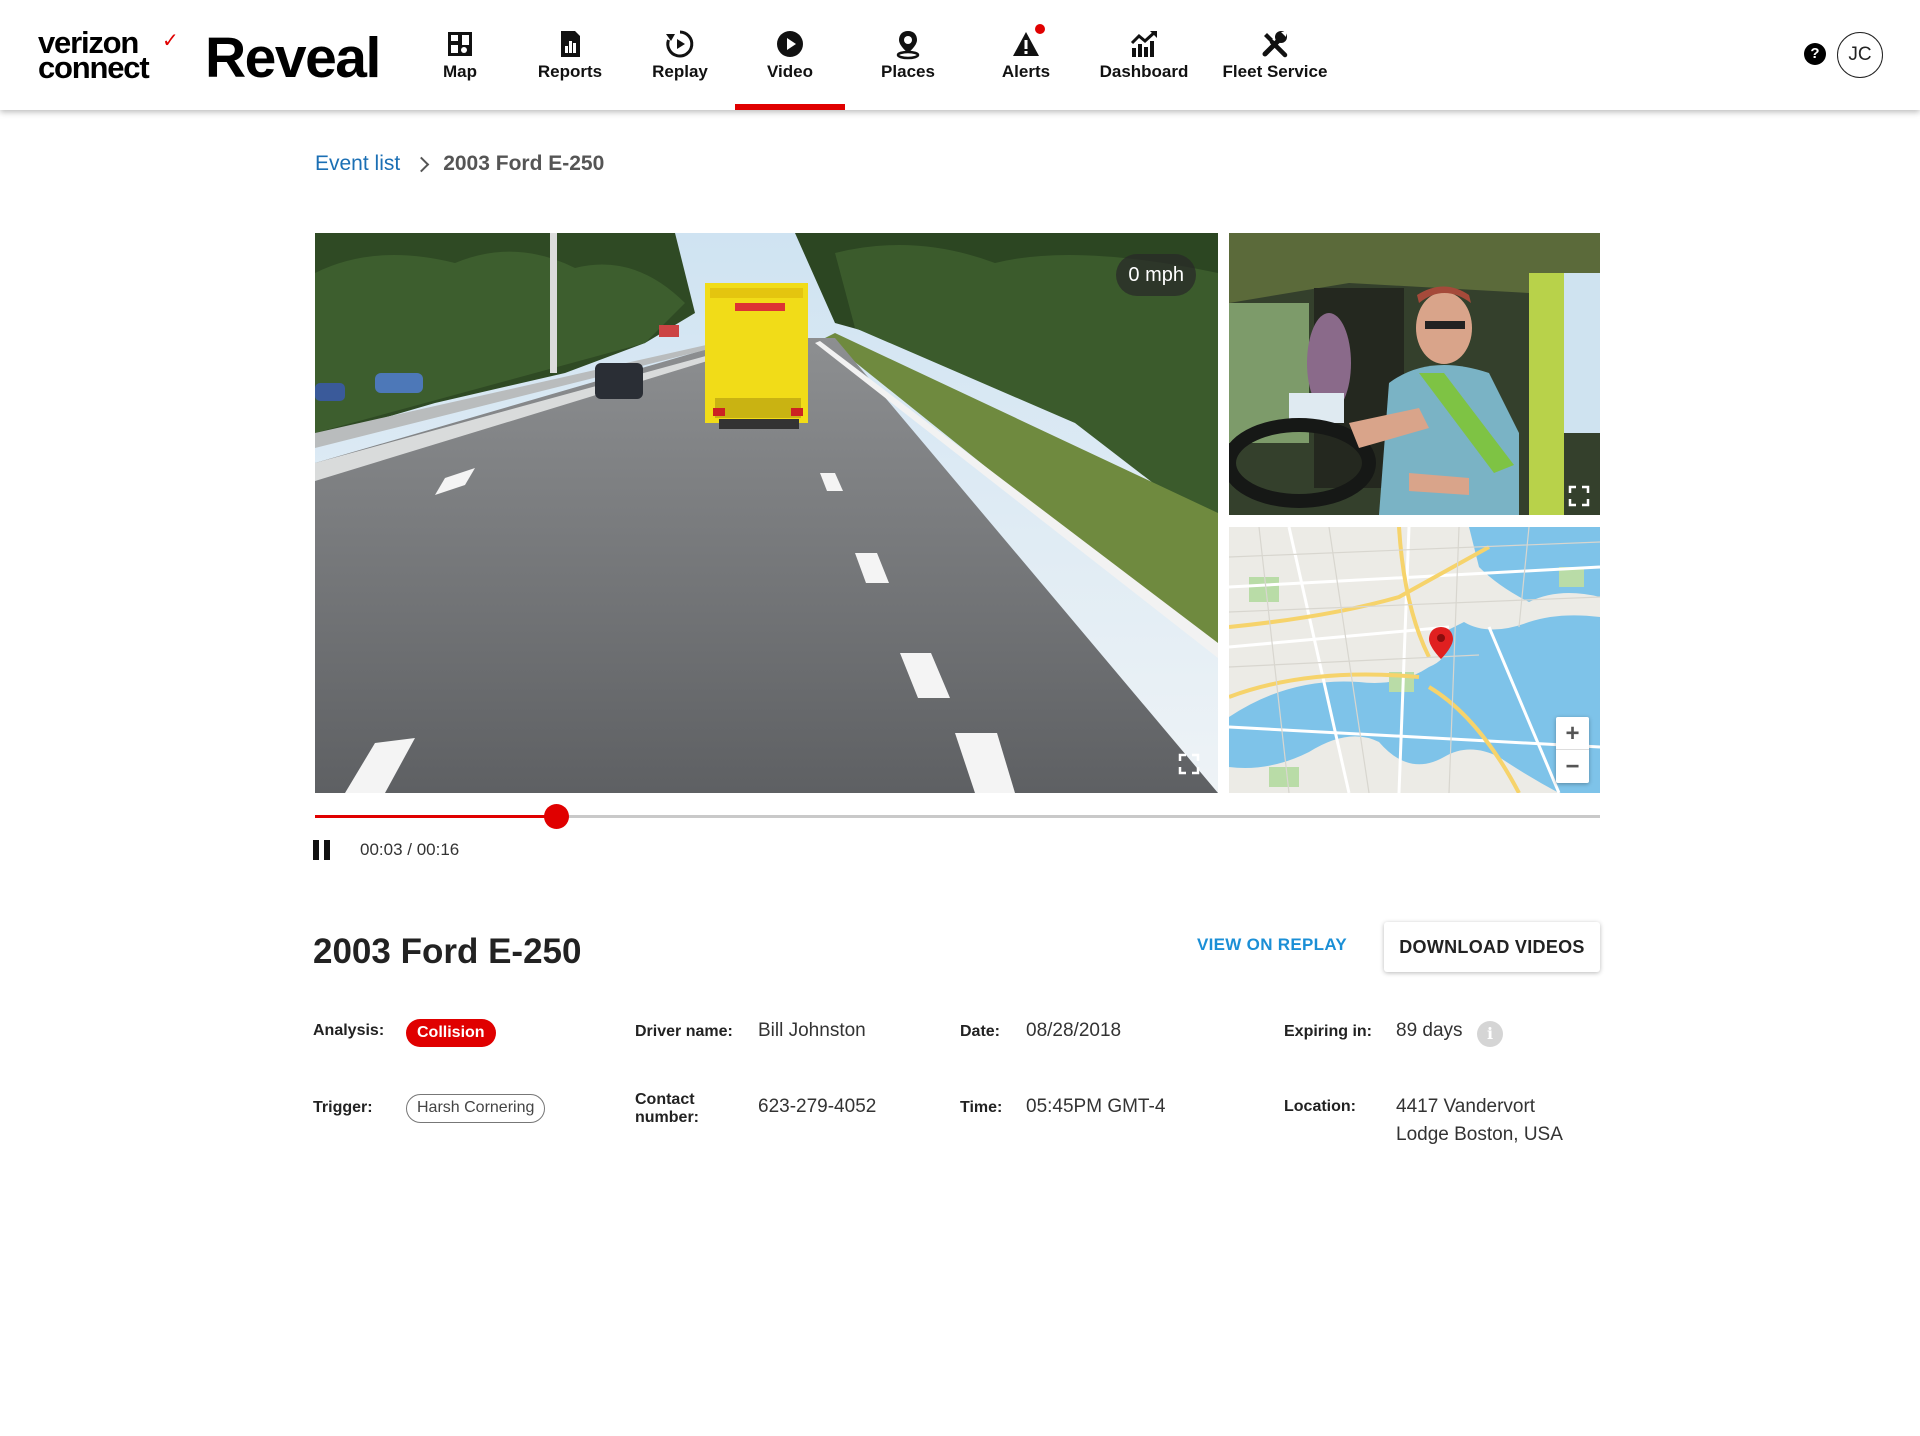  I want to click on vehicle-title: 2003 Ford E-250, so click(447, 951).